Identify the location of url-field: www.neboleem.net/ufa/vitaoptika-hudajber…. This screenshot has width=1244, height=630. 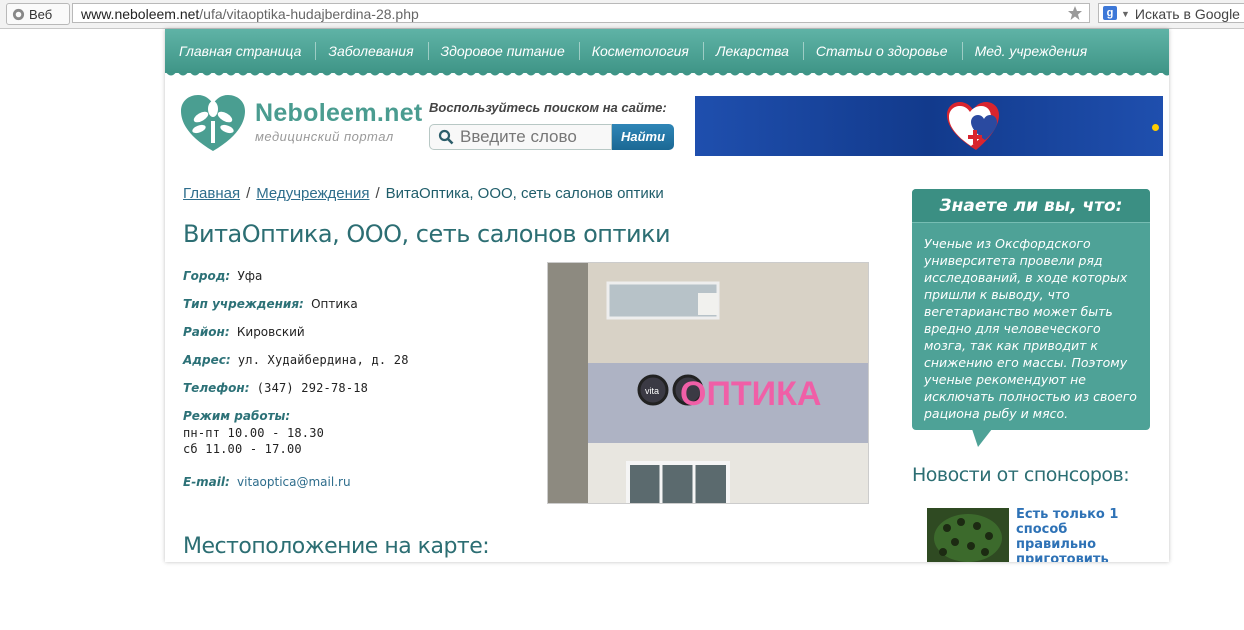
(581, 13).